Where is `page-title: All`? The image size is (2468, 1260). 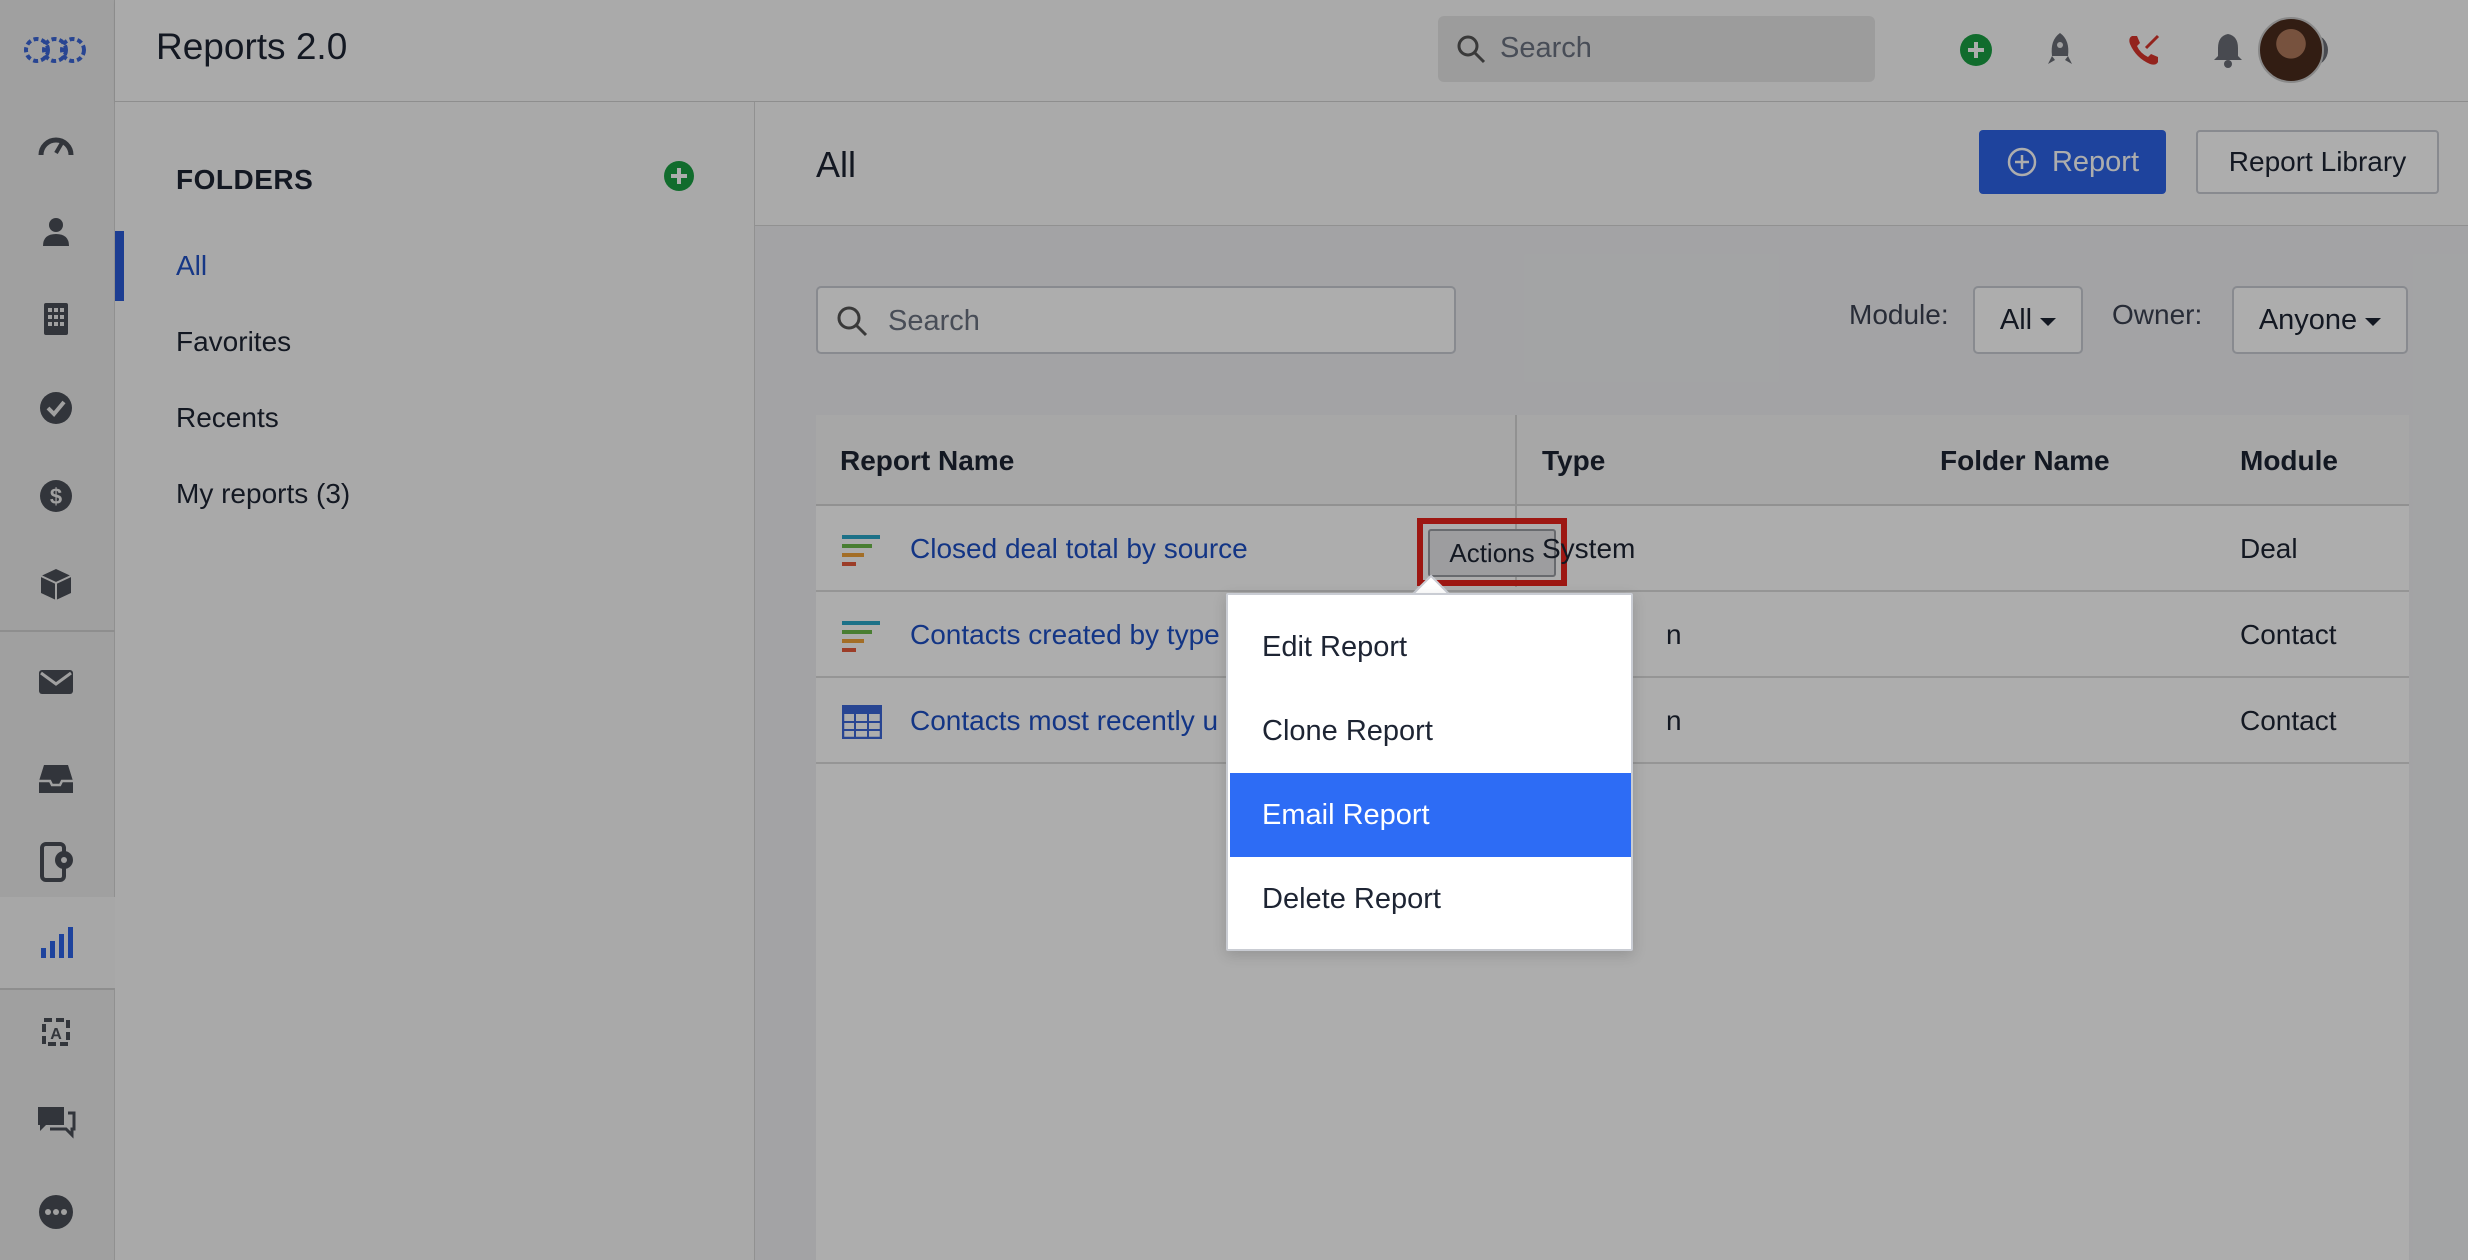
page-title: All is located at coordinates (836, 164).